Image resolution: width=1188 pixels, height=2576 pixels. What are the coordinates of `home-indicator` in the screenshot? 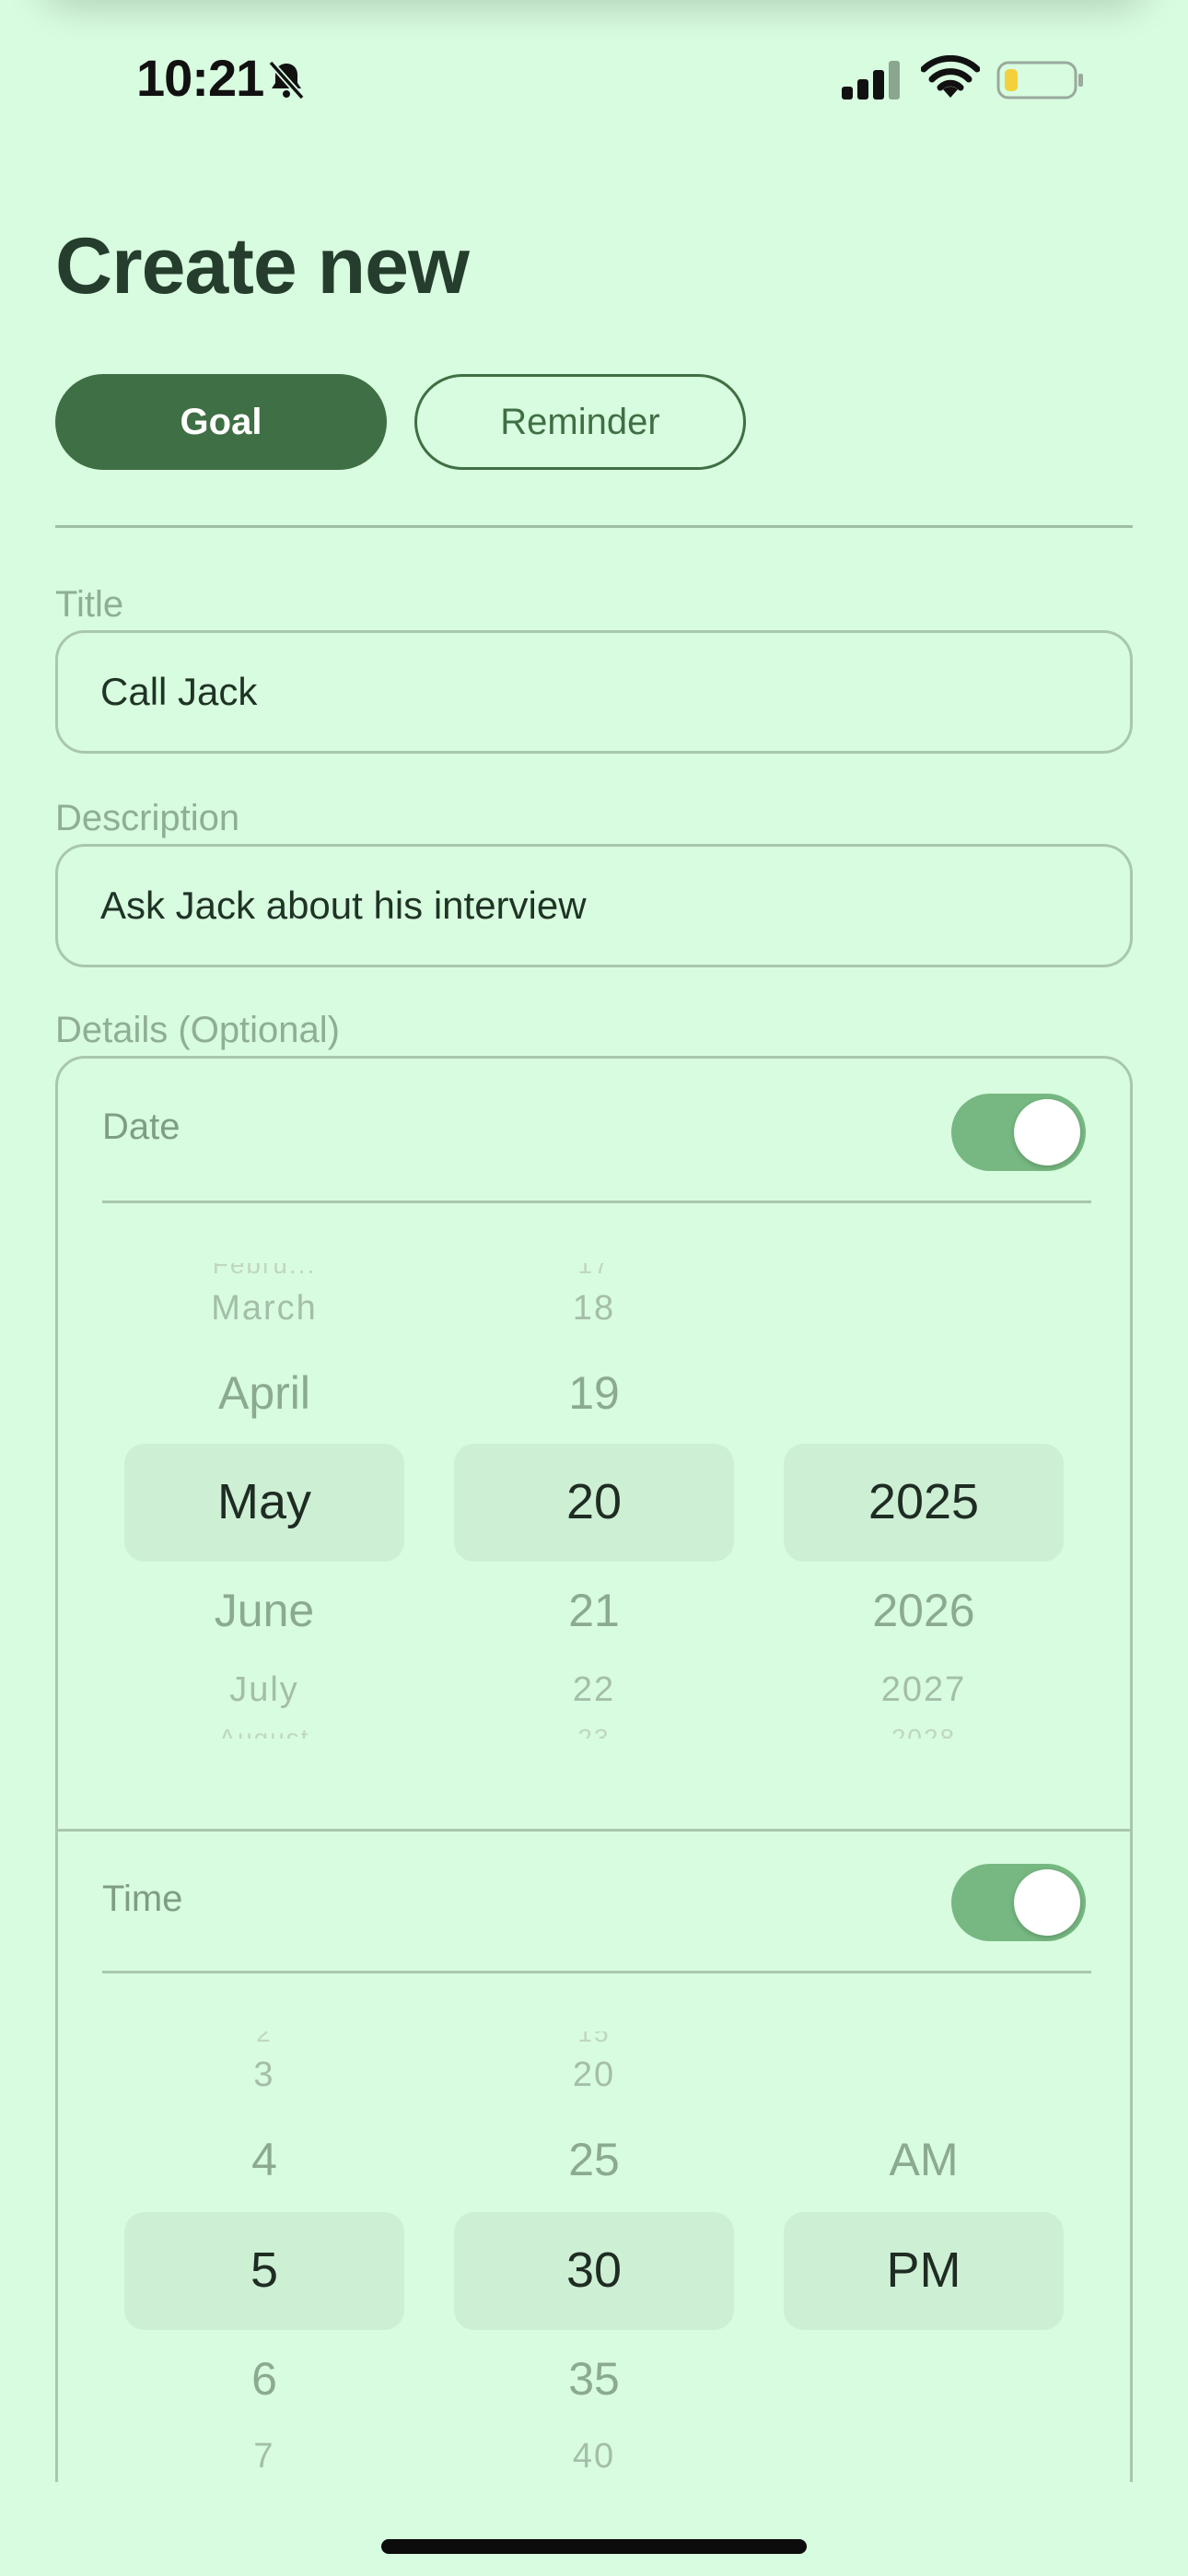 It's located at (594, 2546).